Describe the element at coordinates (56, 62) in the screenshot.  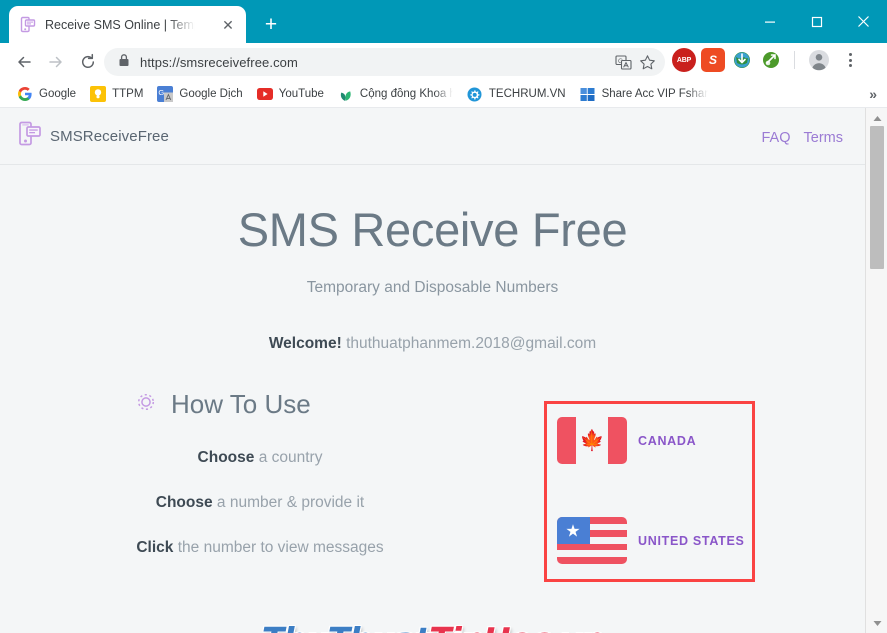
I see `forward-arrow-icon` at that location.